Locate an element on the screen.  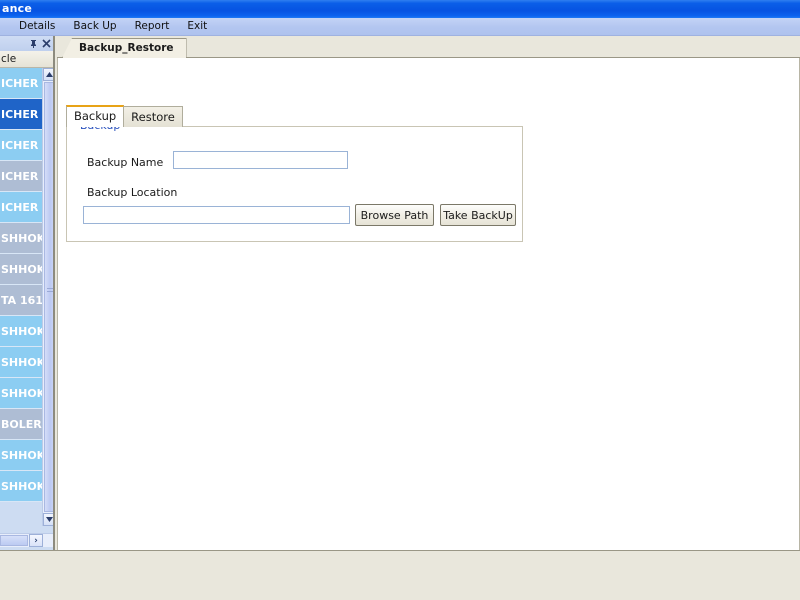
pin-icon is located at coordinates (33, 43).